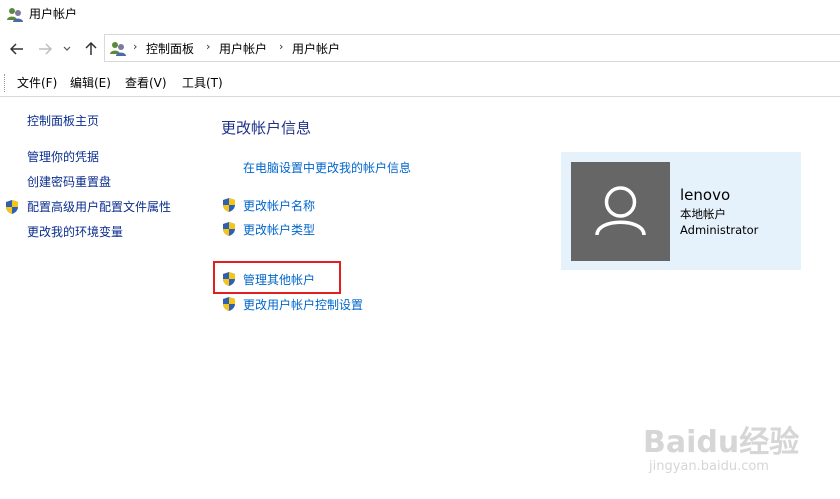  What do you see at coordinates (703, 214) in the screenshot?
I see `account-type: 本地帐户` at bounding box center [703, 214].